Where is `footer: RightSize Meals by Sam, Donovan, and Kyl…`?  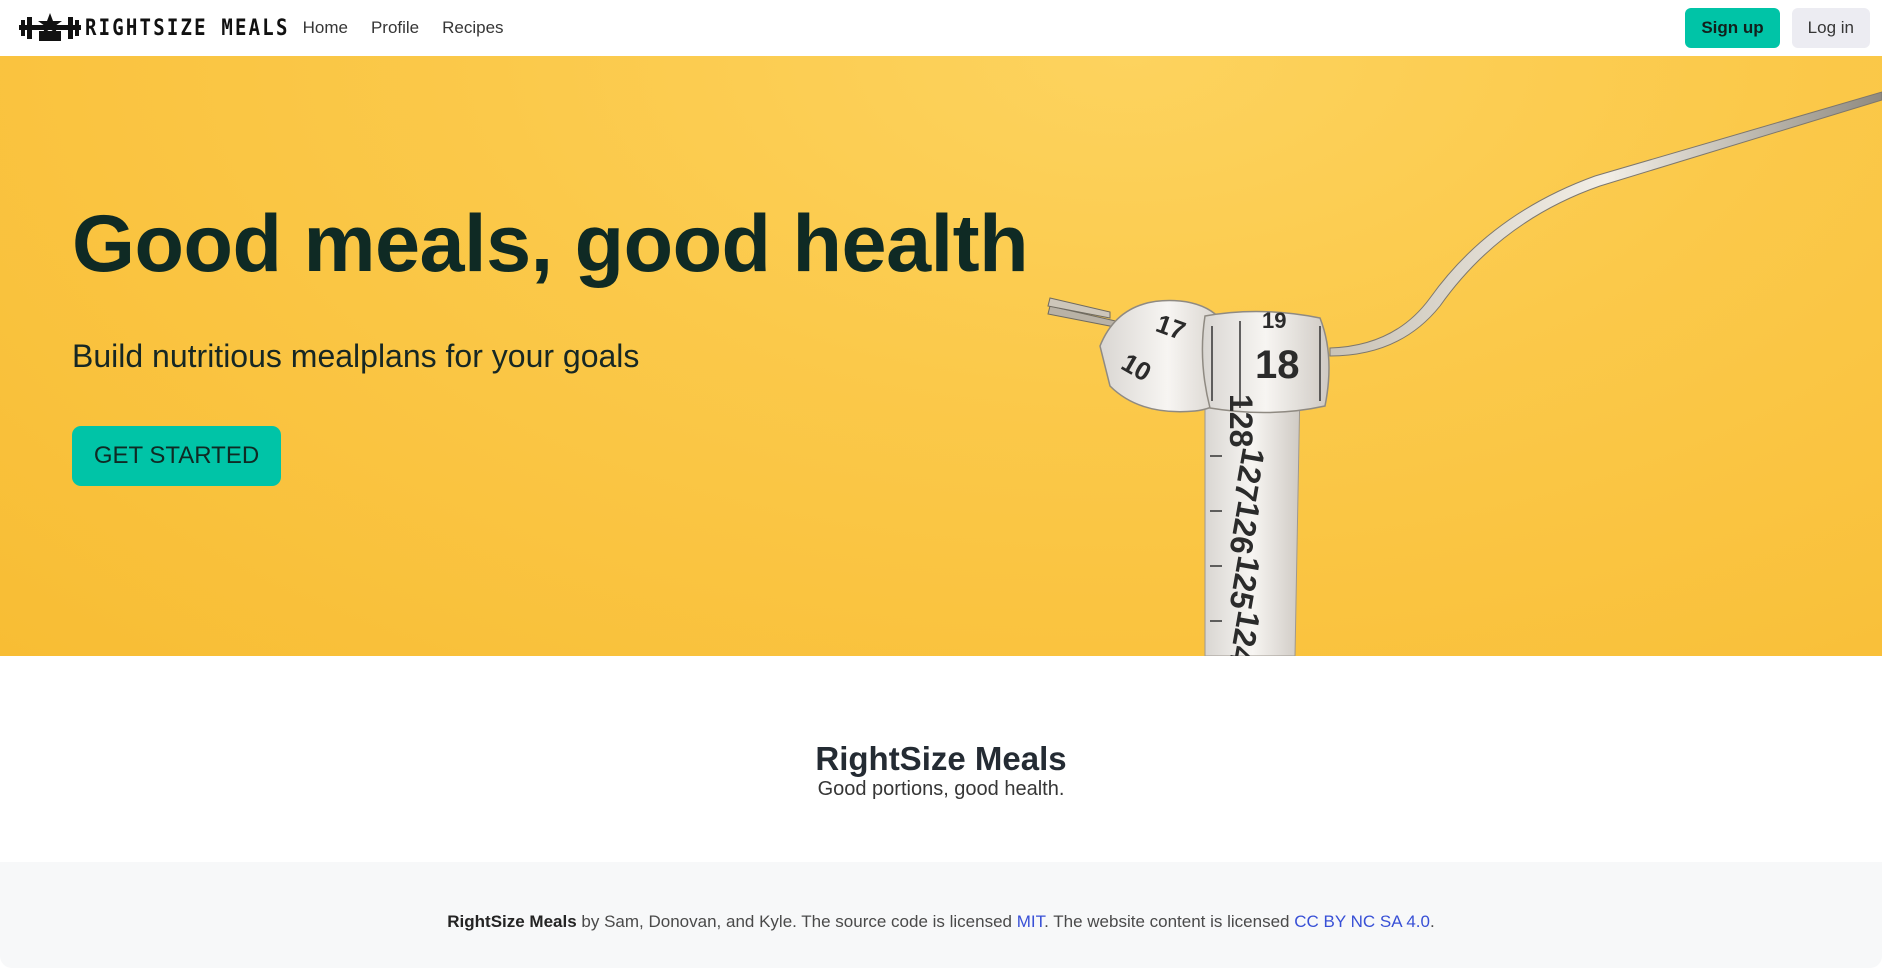 footer: RightSize Meals by Sam, Donovan, and Kyl… is located at coordinates (941, 915).